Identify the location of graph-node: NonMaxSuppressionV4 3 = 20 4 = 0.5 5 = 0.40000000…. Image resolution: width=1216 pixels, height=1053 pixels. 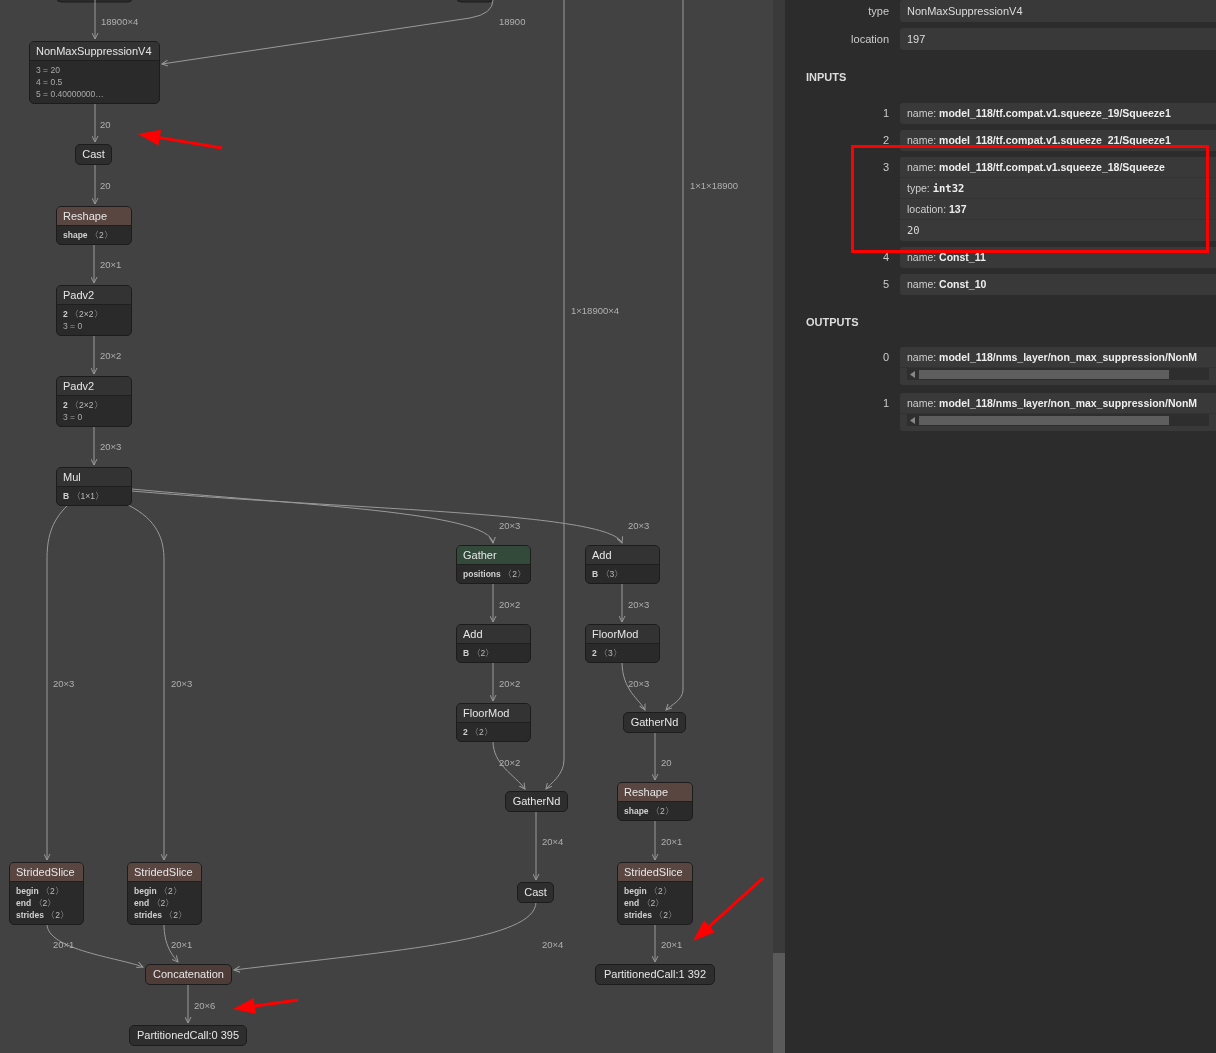
(94, 72).